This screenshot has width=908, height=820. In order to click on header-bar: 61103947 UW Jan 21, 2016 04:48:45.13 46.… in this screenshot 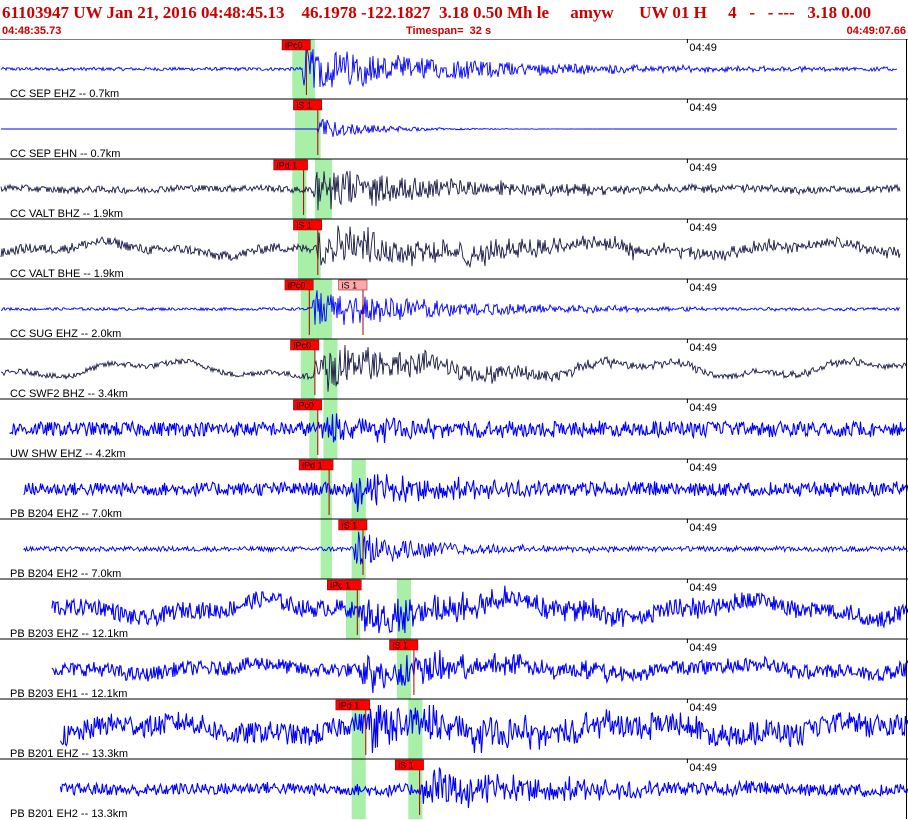, I will do `click(454, 20)`.